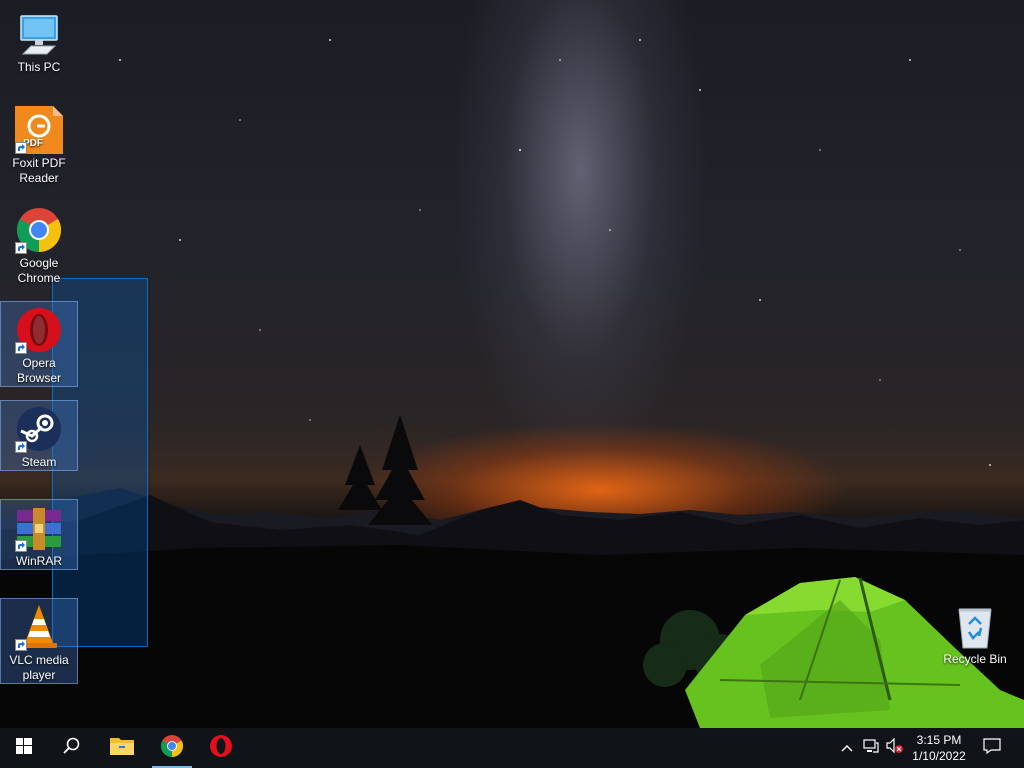 This screenshot has width=1024, height=768. What do you see at coordinates (39, 462) in the screenshot?
I see `desktop-icon-label: Steam` at bounding box center [39, 462].